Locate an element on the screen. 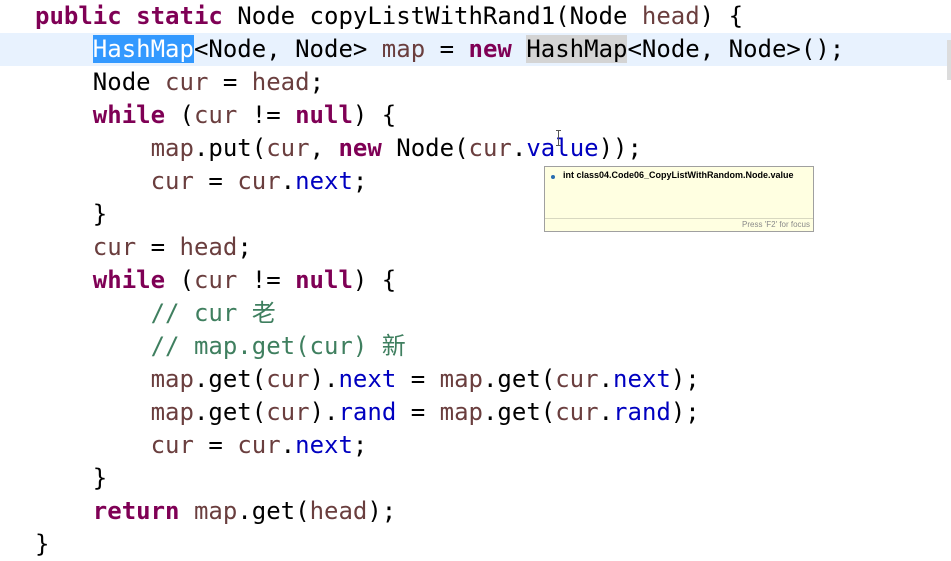 The width and height of the screenshot is (951, 561). code-line: map.put(cur, new Node(cur.value)); is located at coordinates (475, 148).